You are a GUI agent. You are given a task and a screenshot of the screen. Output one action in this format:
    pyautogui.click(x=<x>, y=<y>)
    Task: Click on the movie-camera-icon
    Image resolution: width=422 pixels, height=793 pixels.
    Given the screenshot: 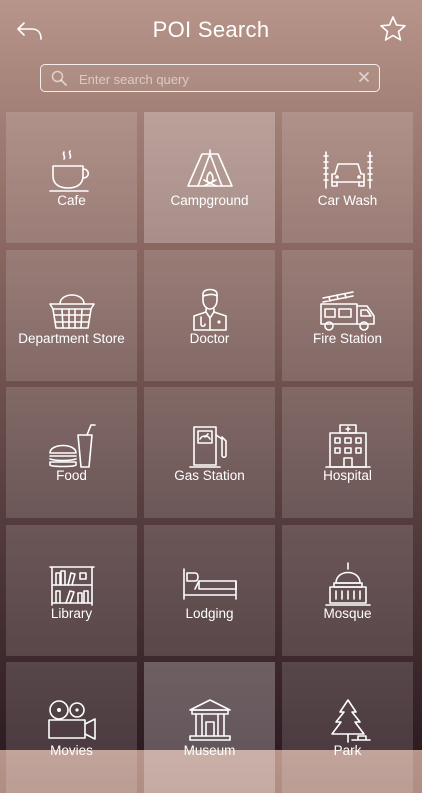 What is the action you would take?
    pyautogui.click(x=72, y=720)
    